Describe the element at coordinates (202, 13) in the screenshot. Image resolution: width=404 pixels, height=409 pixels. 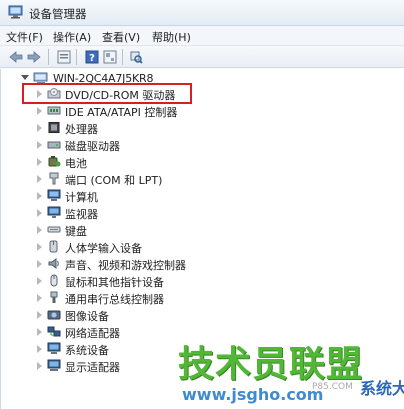
I see `title-bar: 设备管理器` at that location.